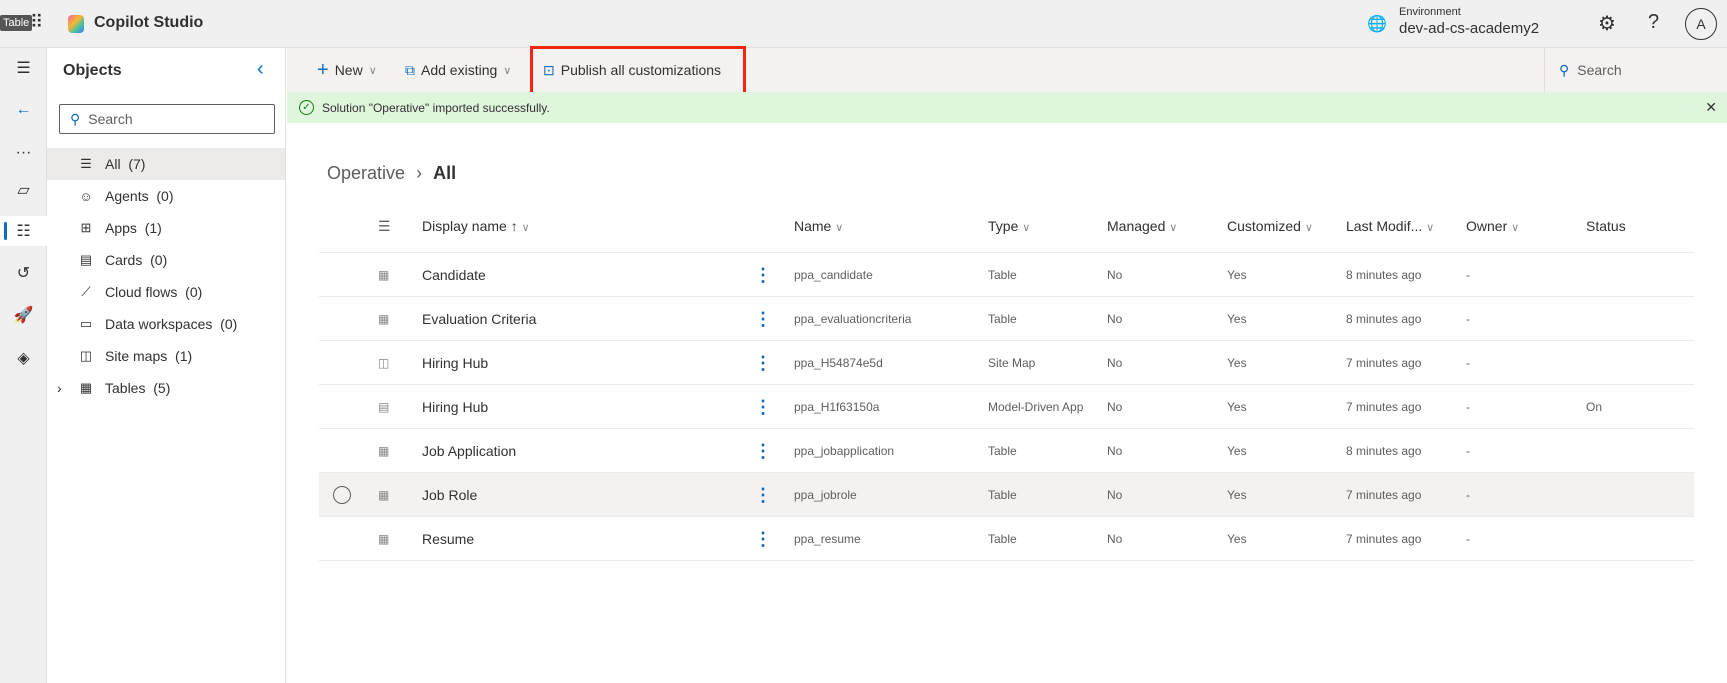 This screenshot has width=1727, height=683. Describe the element at coordinates (366, 173) in the screenshot. I see `breadcrumb-parent: Operative` at that location.